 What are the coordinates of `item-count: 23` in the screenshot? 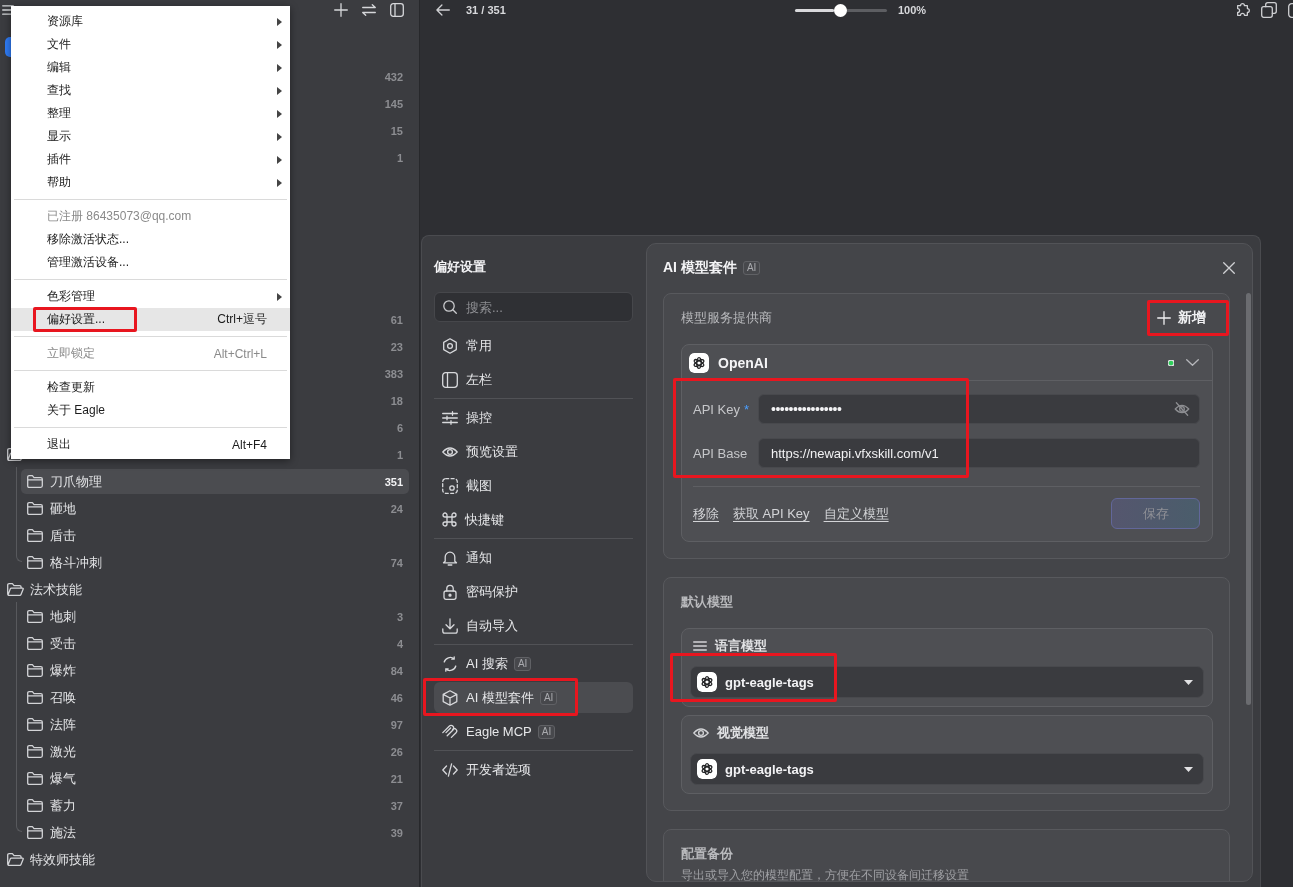 It's located at (396, 346).